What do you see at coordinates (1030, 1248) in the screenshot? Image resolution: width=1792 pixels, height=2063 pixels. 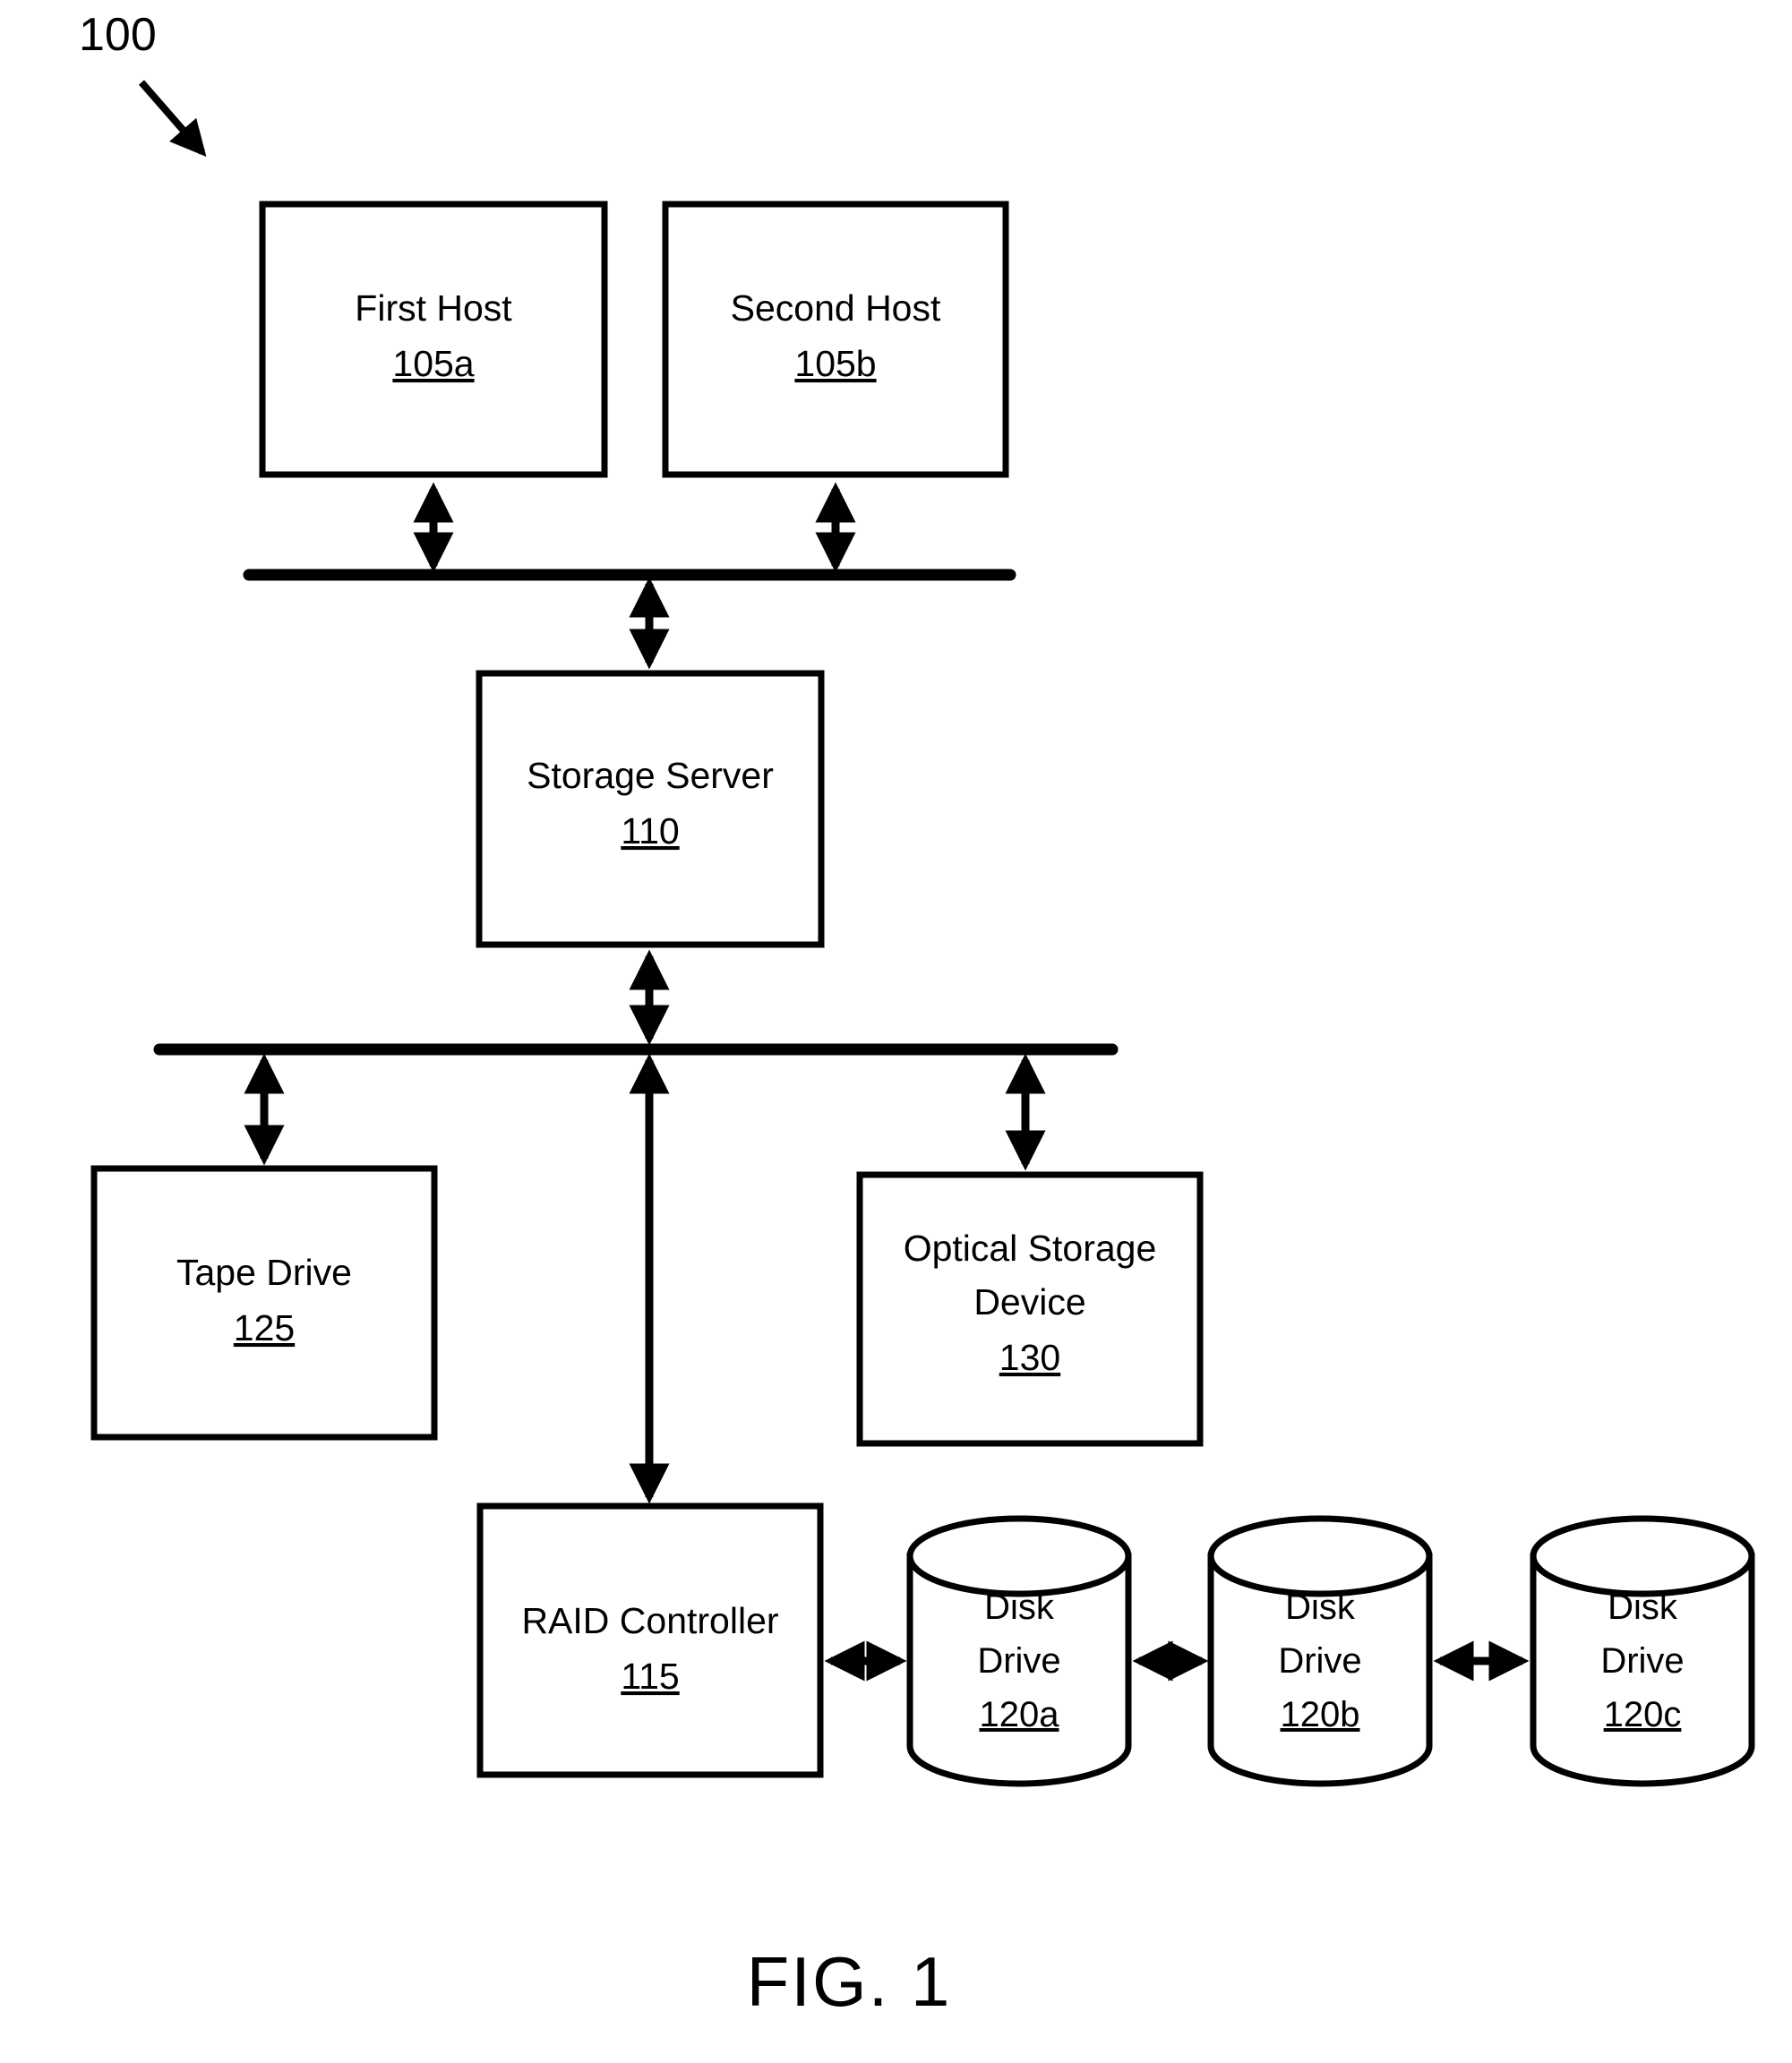 I see `optical-storage-label-line1: Optical Storage` at bounding box center [1030, 1248].